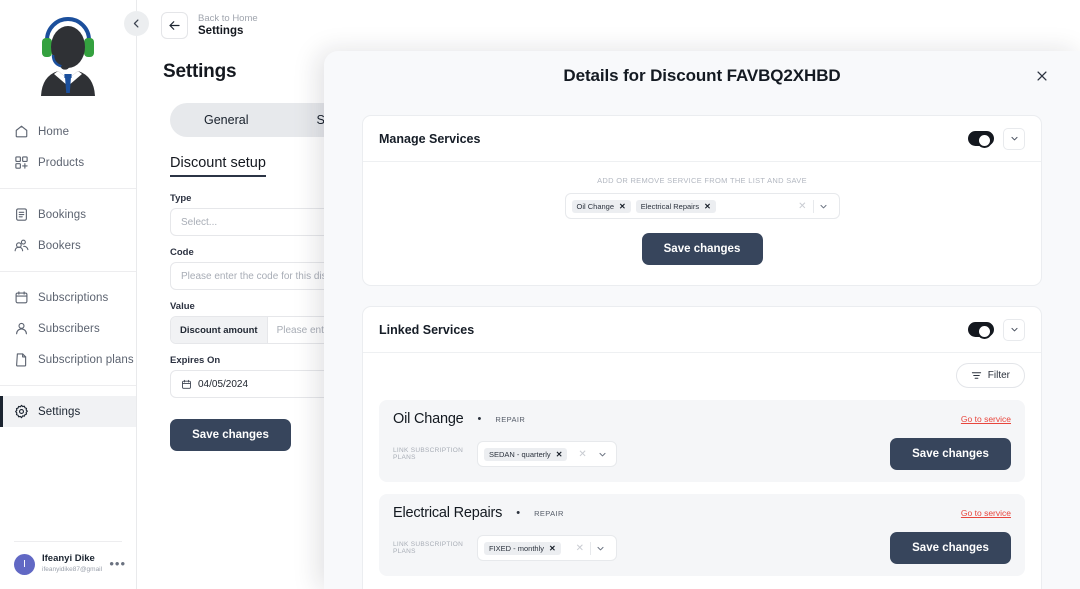 The image size is (1080, 589). I want to click on breadcrumb: Back to Home Settings, so click(228, 25).